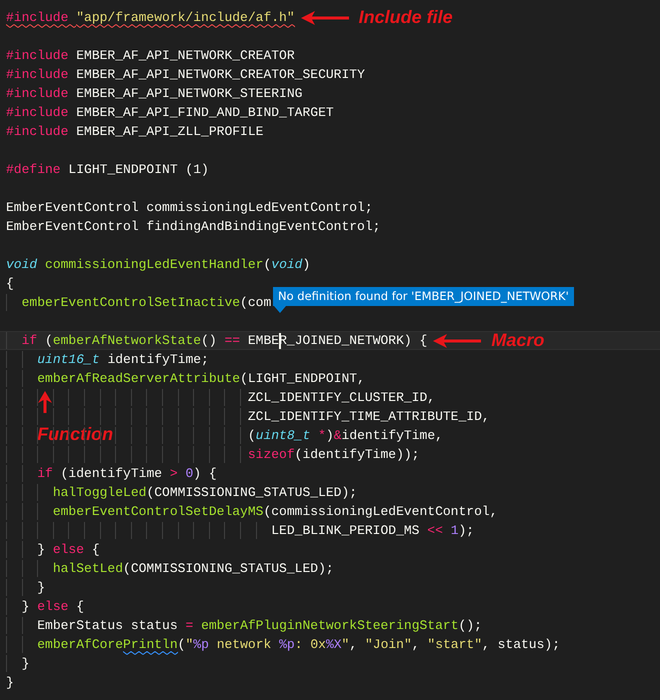 The width and height of the screenshot is (660, 700). What do you see at coordinates (135, 132) in the screenshot?
I see `code-line: #include EMBER_AF_API_ZLL_PROFILE` at bounding box center [135, 132].